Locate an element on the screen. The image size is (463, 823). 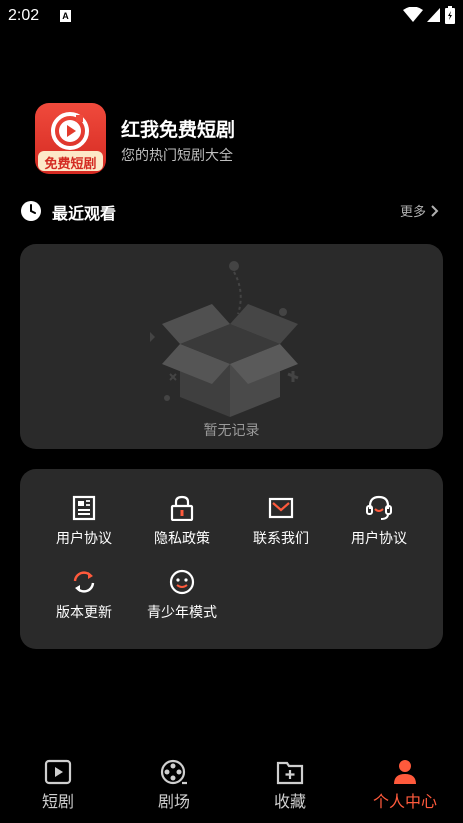
nav-item-label: 收藏 is located at coordinates (289, 801).